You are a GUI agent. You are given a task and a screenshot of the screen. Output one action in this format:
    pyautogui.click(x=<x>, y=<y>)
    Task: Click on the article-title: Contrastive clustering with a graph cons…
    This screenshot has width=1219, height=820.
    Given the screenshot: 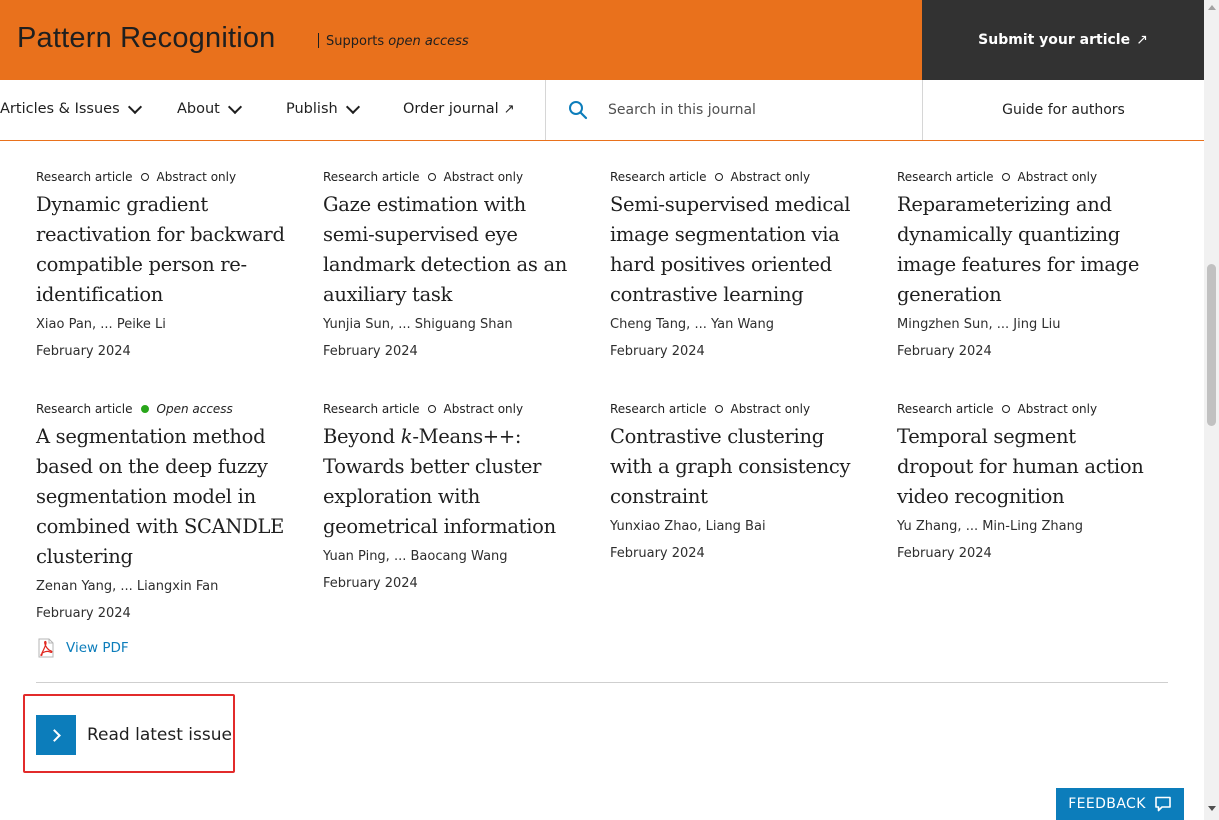 What is the action you would take?
    pyautogui.click(x=735, y=467)
    